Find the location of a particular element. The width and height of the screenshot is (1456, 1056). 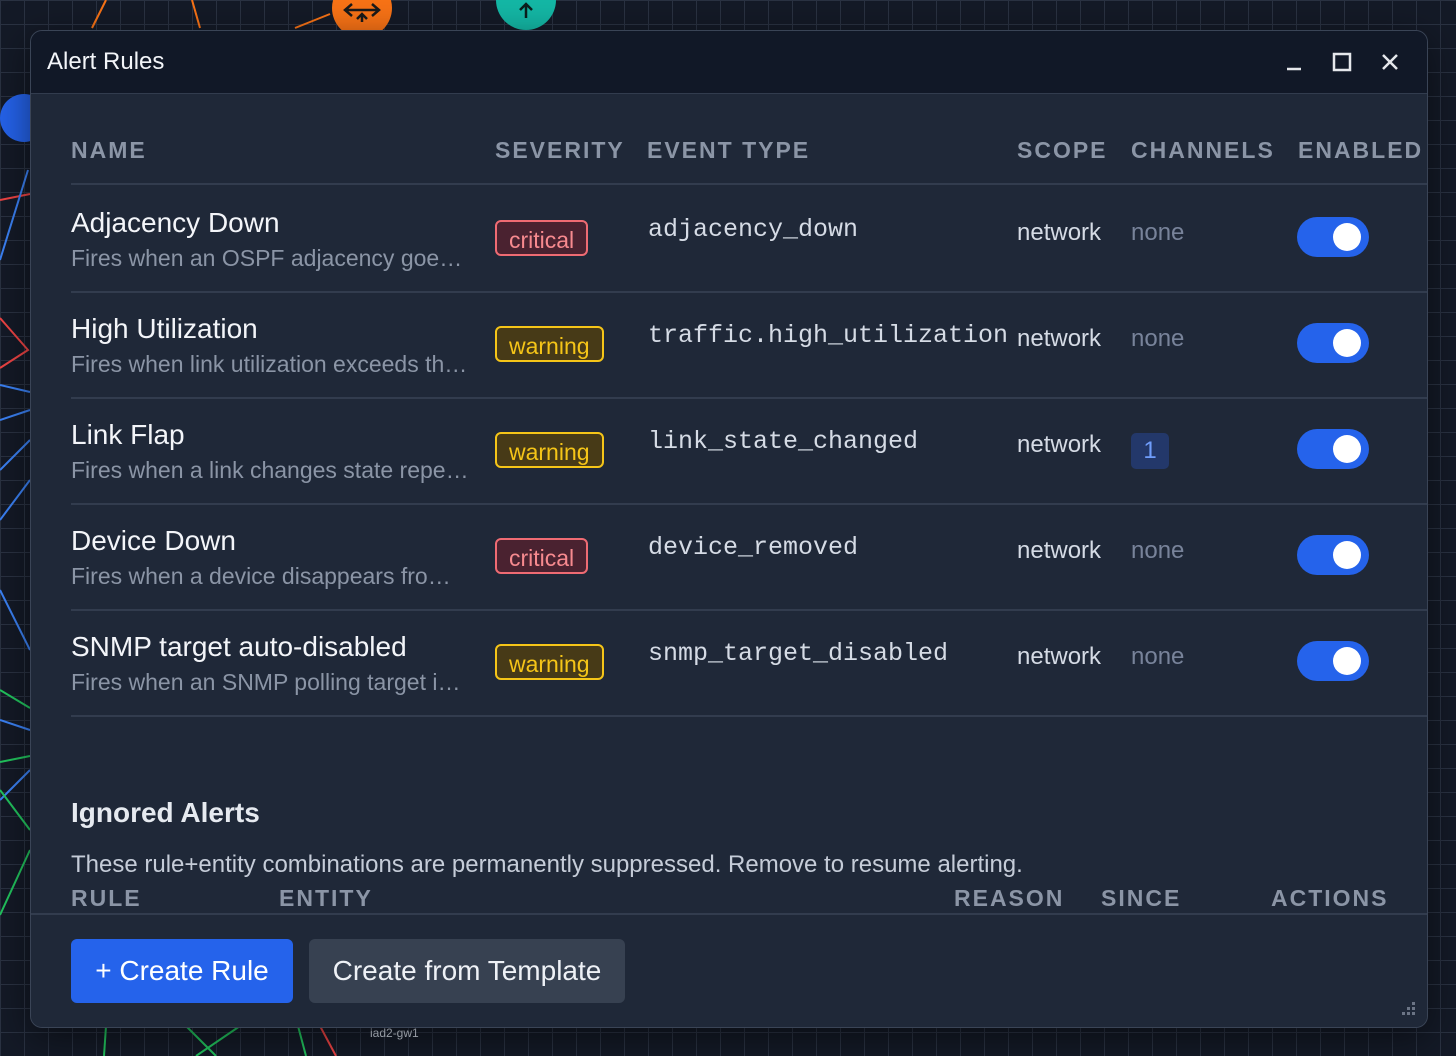

column-header-channels: CHANNELS is located at coordinates (1203, 150).